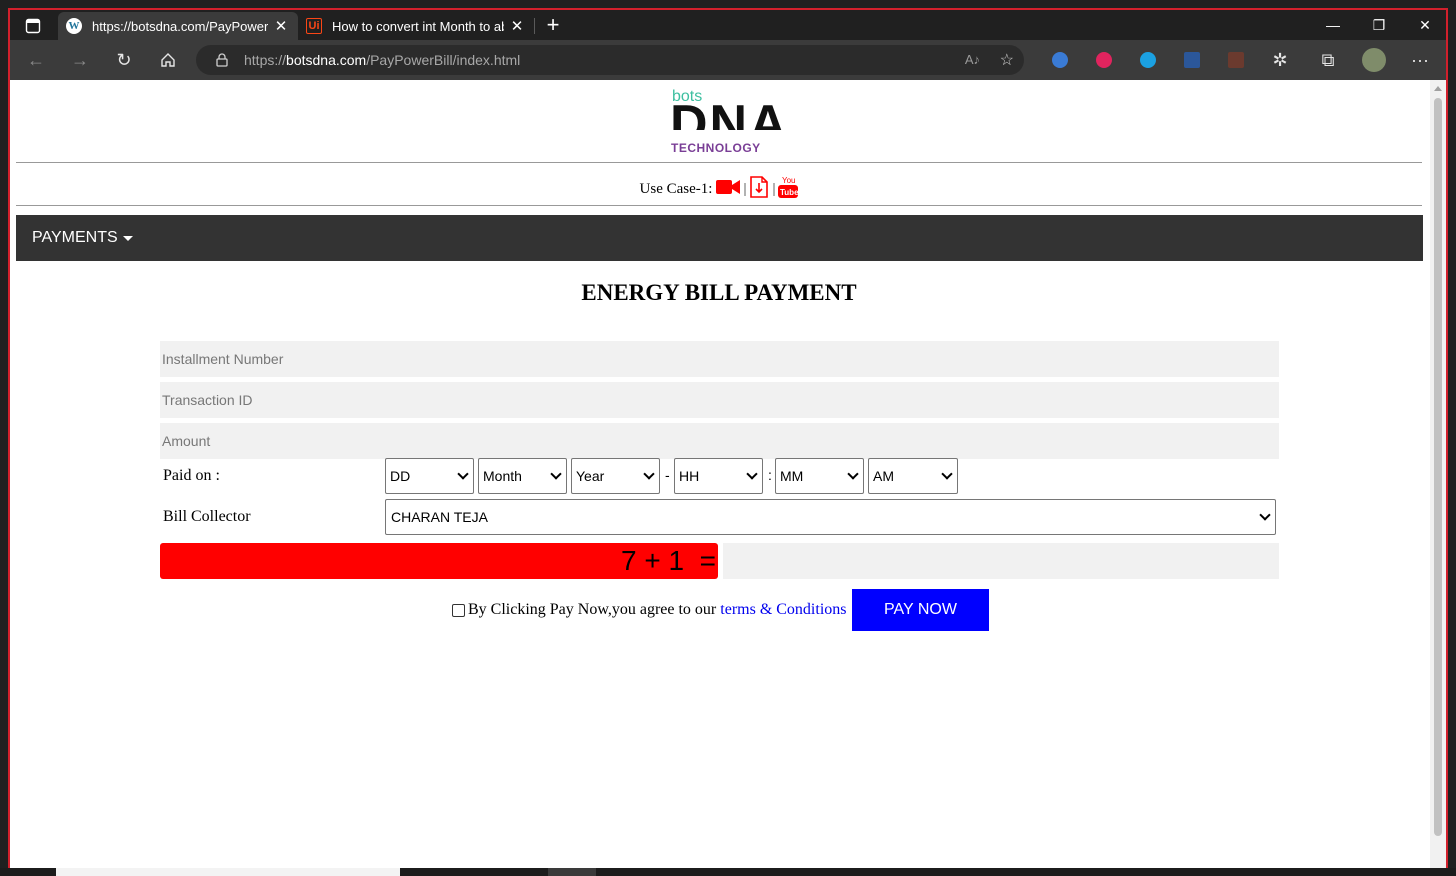 The image size is (1456, 876). I want to click on usecase-row: Use Case-1: | | You Tube, so click(719, 189).